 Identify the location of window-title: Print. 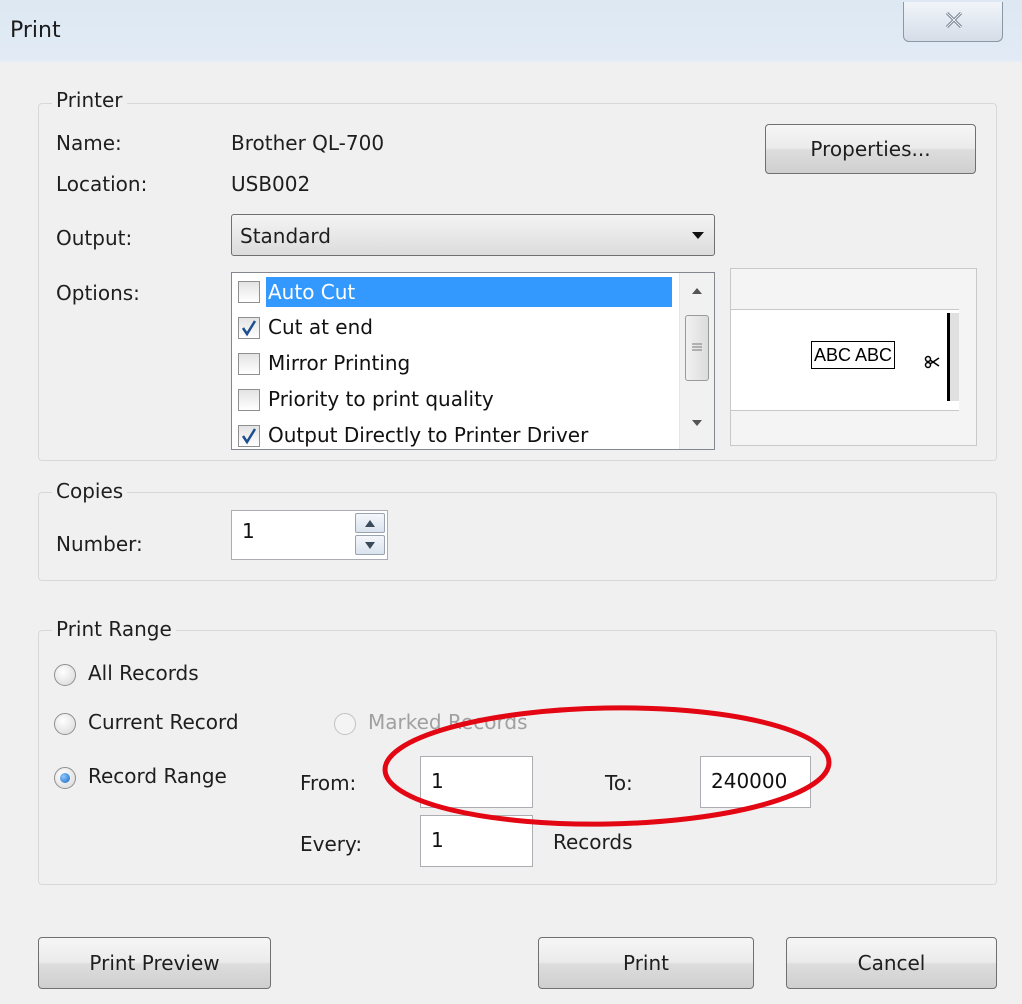
(35, 30).